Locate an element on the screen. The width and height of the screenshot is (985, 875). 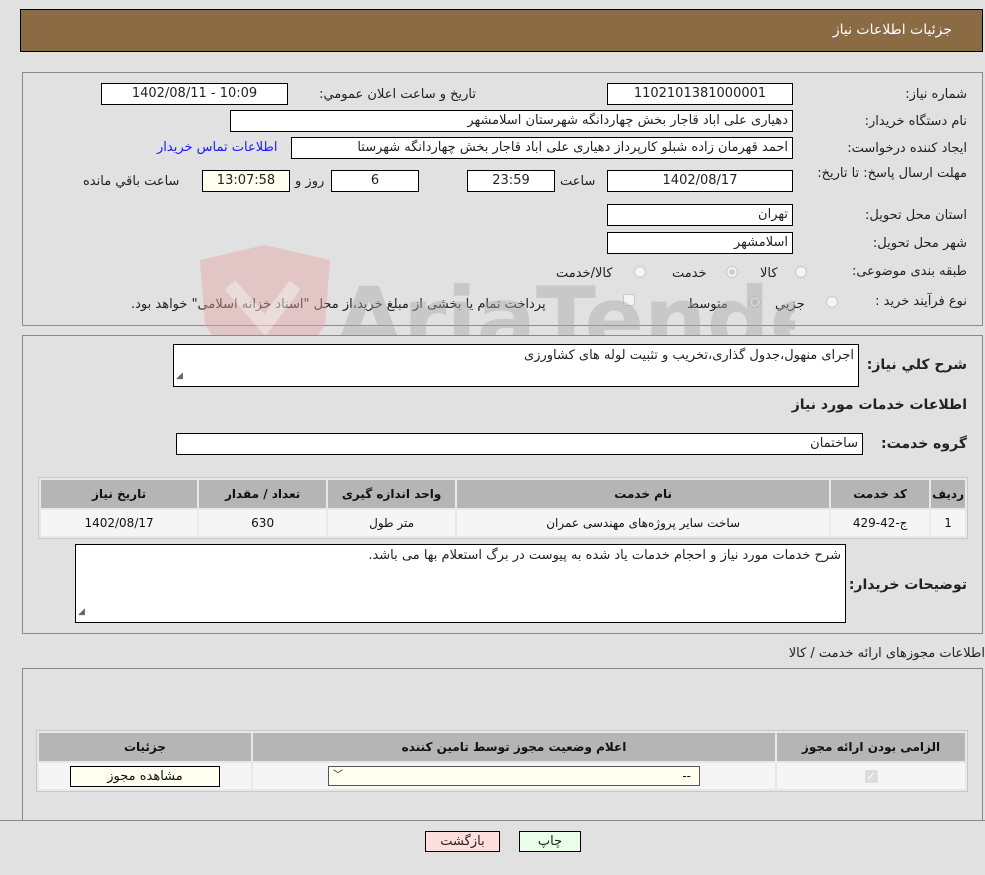
category-radio-service is located at coordinates (732, 272).